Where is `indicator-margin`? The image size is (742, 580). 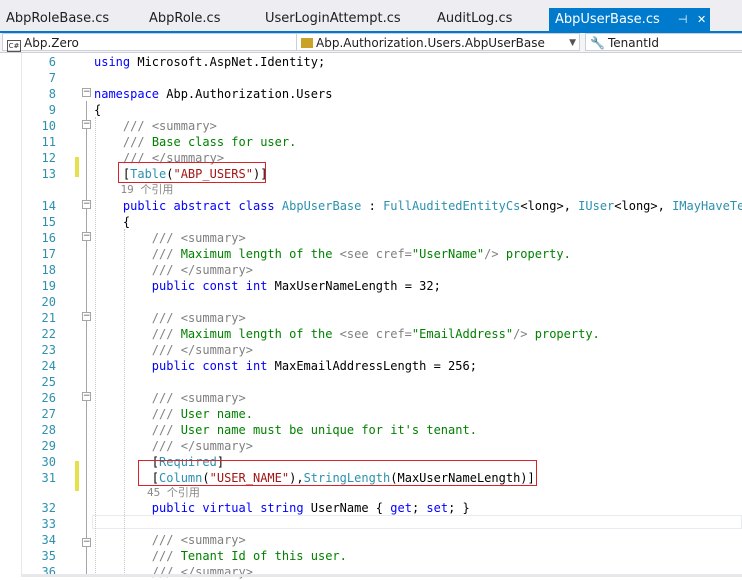 indicator-margin is located at coordinates (11, 315).